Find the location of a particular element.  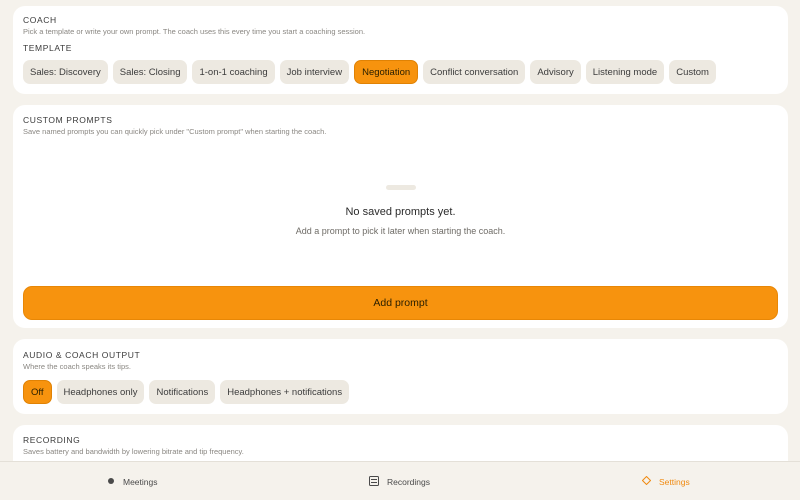

tab-recordings: Recordings is located at coordinates (399, 481).